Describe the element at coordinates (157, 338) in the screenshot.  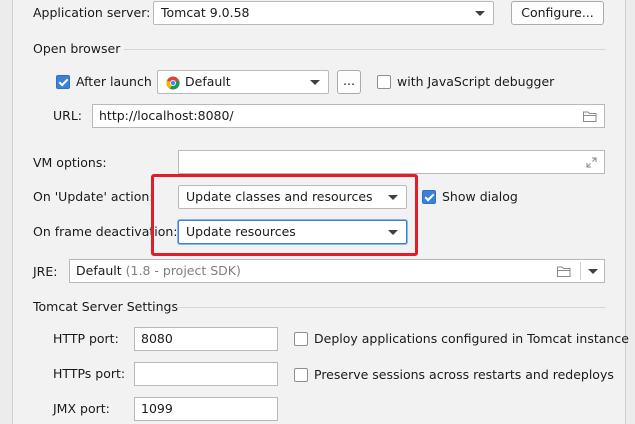
I see `http-port-value: 8080` at that location.